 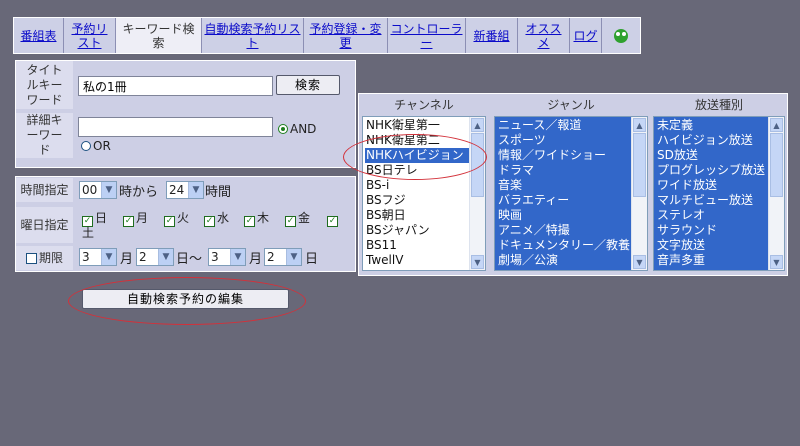 What do you see at coordinates (417, 125) in the screenshot?
I see `list-option: NHK衛星第一` at bounding box center [417, 125].